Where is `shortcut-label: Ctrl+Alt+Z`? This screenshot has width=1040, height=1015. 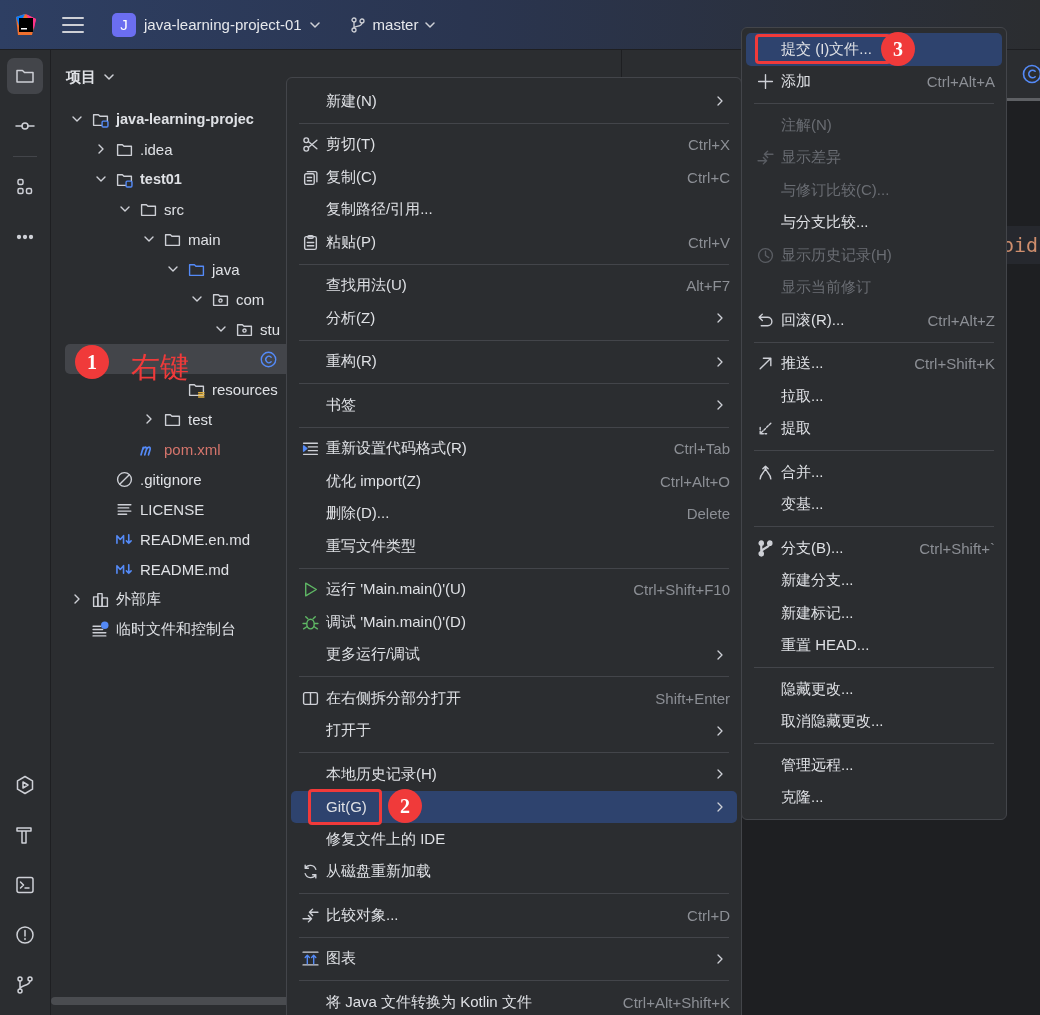 shortcut-label: Ctrl+Alt+Z is located at coordinates (961, 320).